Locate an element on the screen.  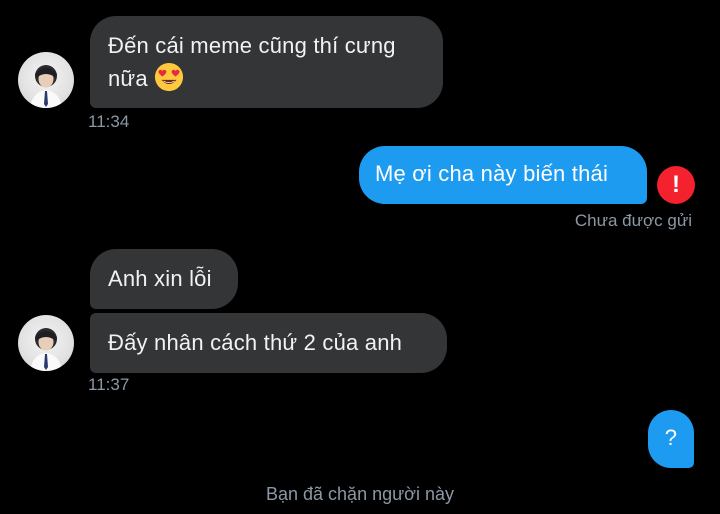
message-text: Anh xin lỗi is located at coordinates (160, 278).